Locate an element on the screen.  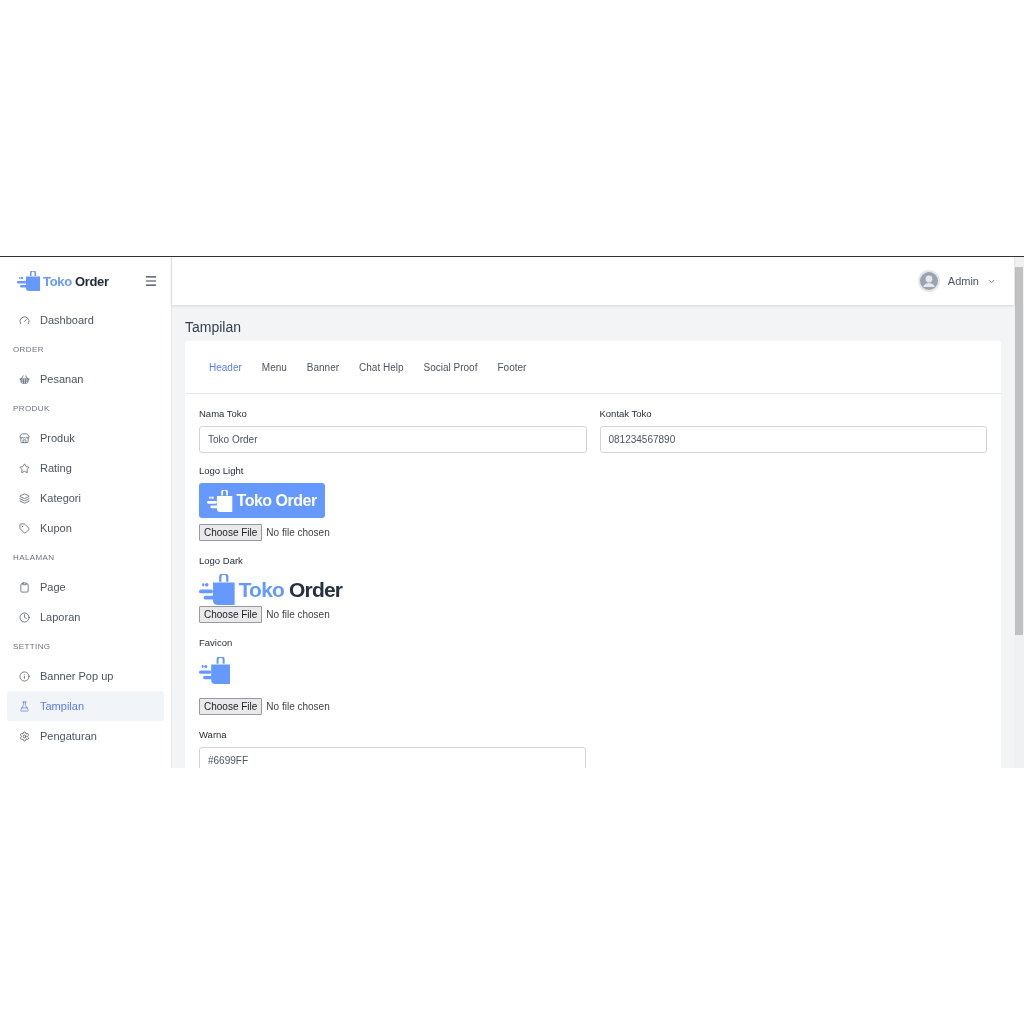
field-label: Logo Light is located at coordinates (221, 470).